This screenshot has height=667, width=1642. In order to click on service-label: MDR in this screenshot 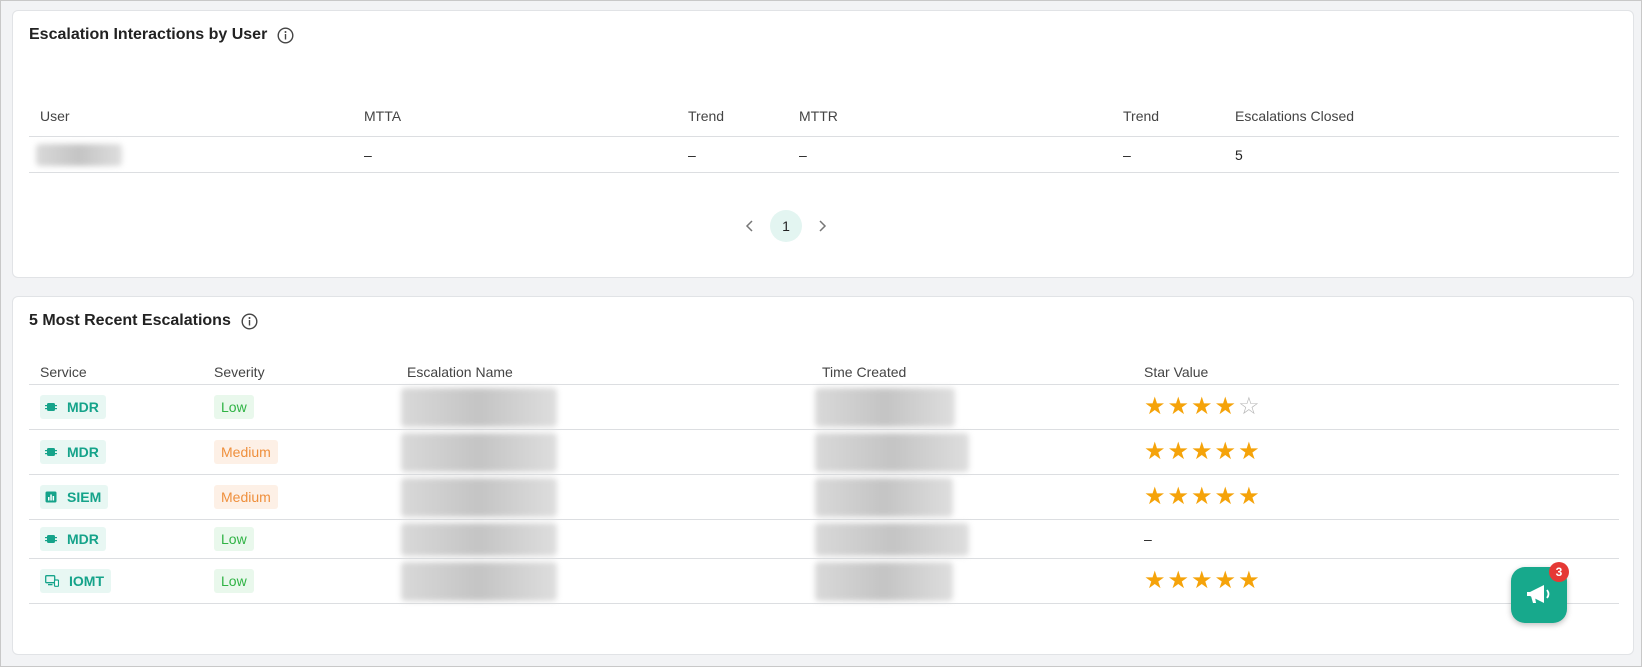, I will do `click(83, 452)`.